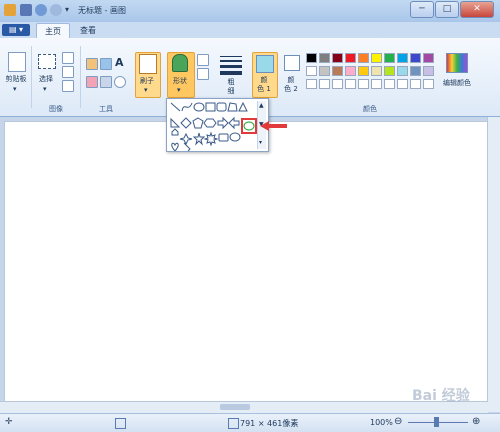  I want to click on size-line-thickest, so click(231, 73).